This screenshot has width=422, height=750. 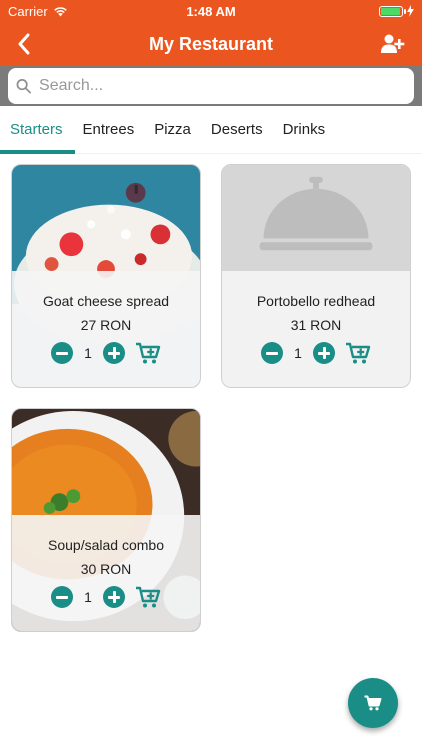 I want to click on back-button, so click(x=24, y=44).